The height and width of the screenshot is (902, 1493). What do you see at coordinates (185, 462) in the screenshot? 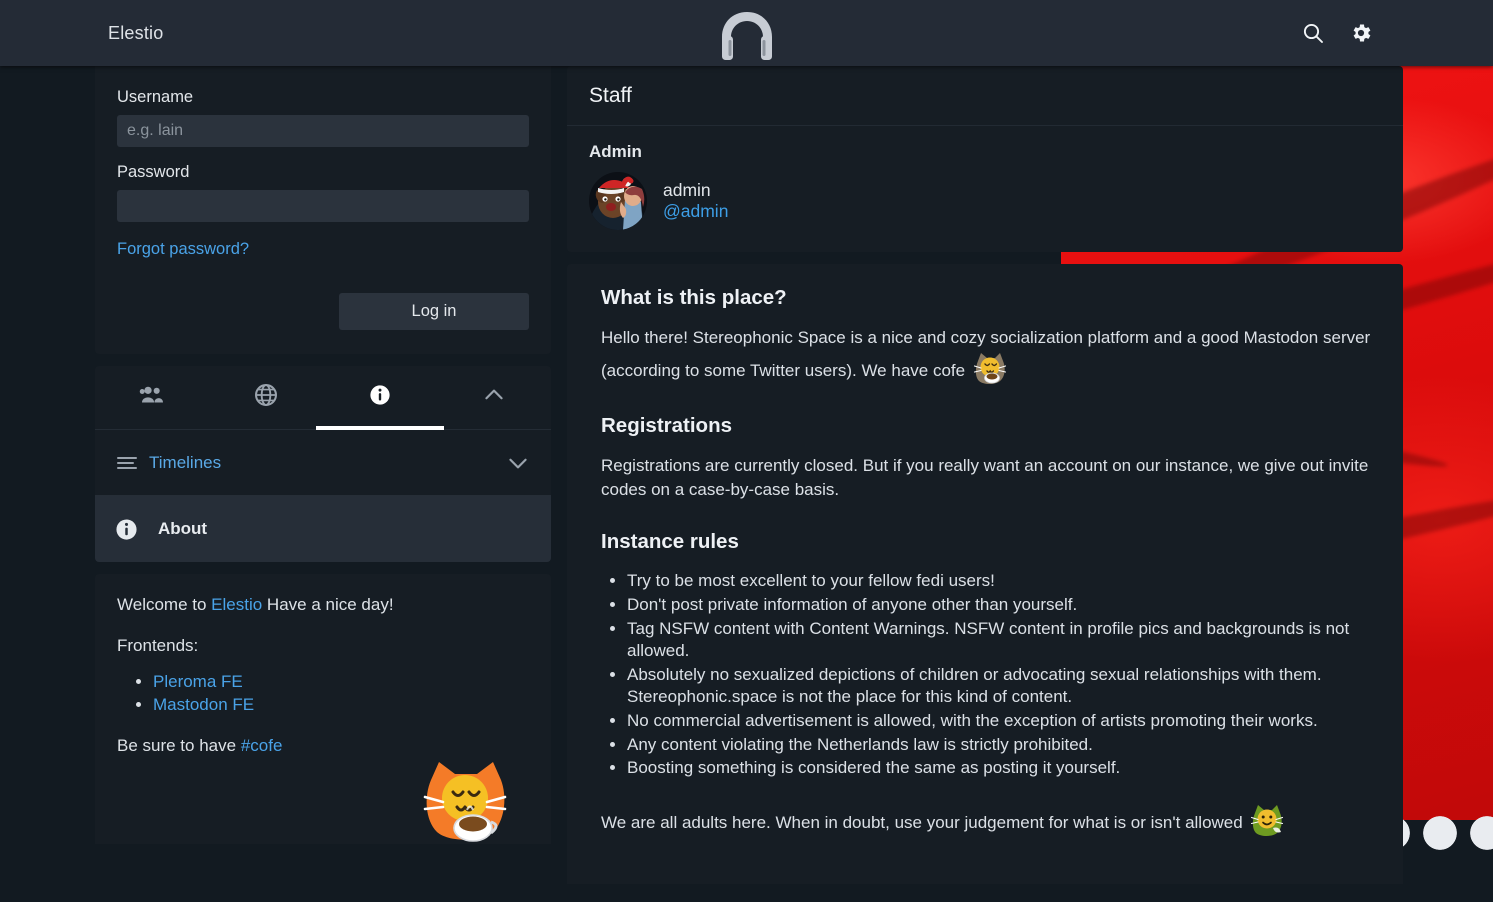
I see `sidebar-item-label: Timelines` at bounding box center [185, 462].